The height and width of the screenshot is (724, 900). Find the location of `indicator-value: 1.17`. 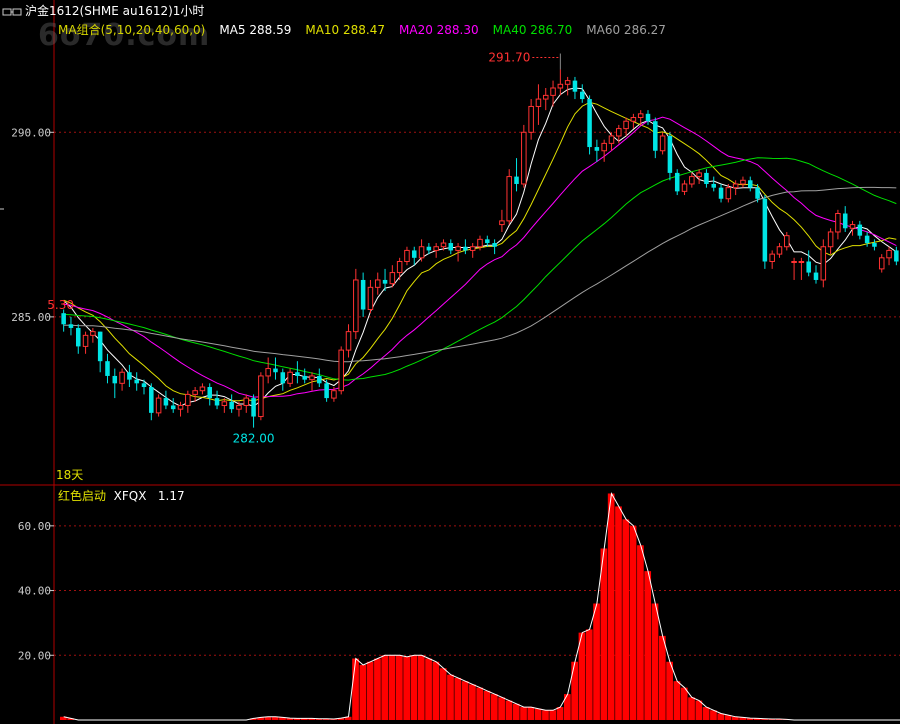

indicator-value: 1.17 is located at coordinates (171, 496).